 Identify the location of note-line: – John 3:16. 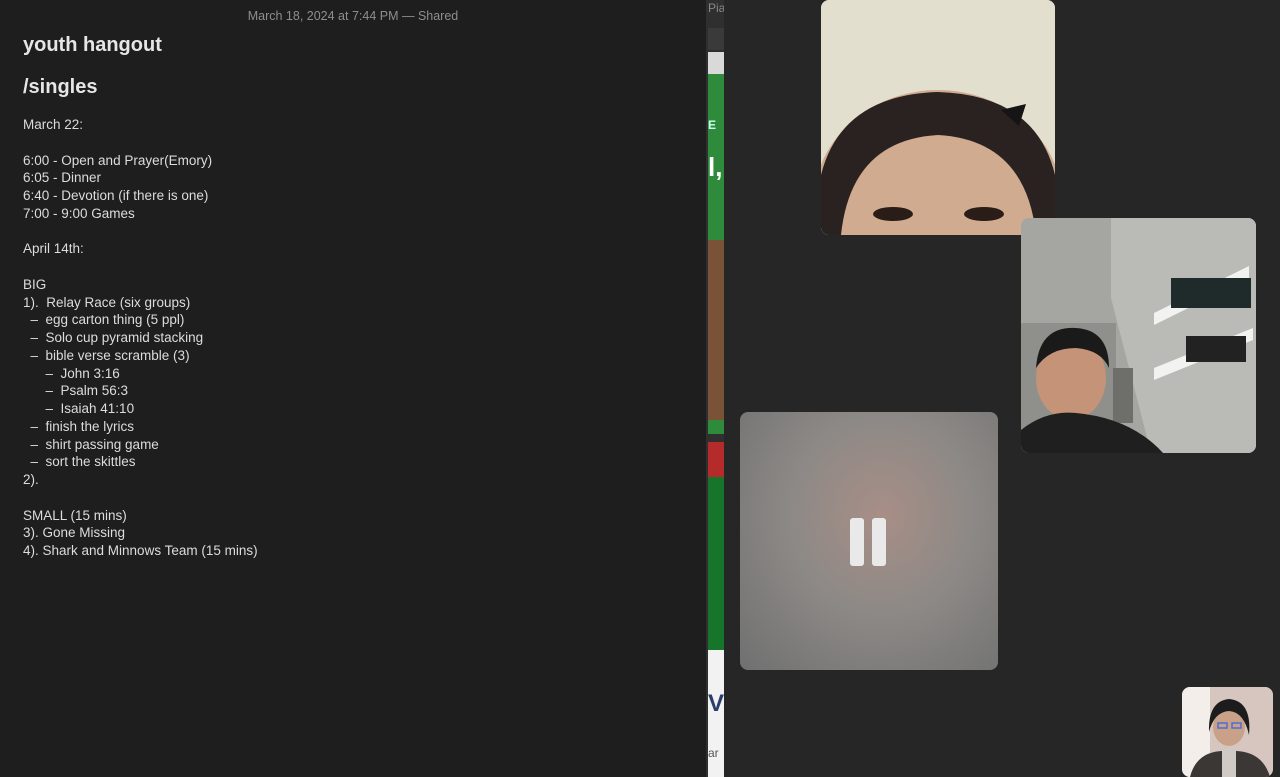
(71, 373).